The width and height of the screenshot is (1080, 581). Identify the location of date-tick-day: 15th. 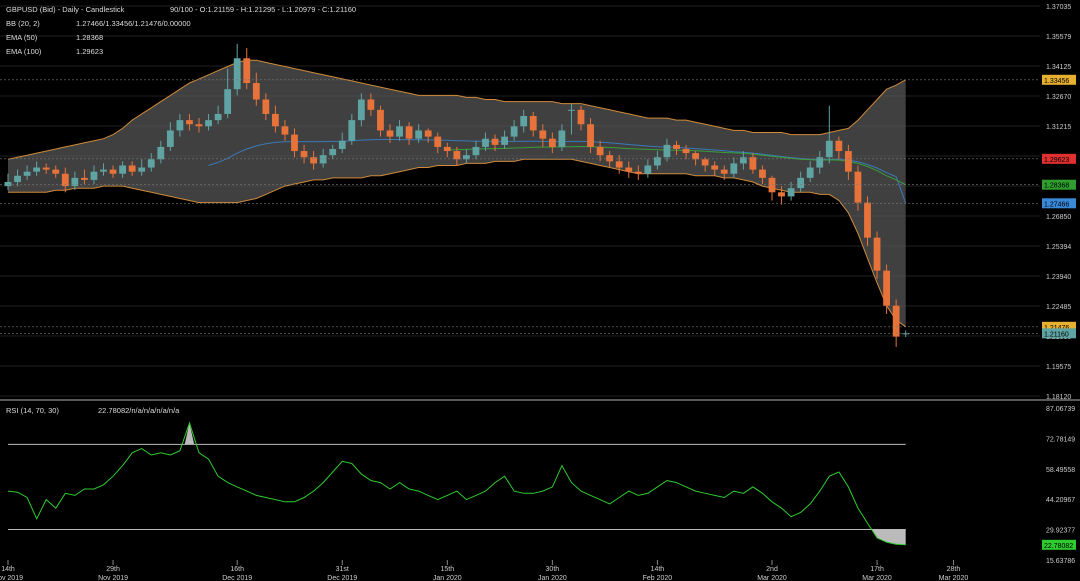
(447, 569).